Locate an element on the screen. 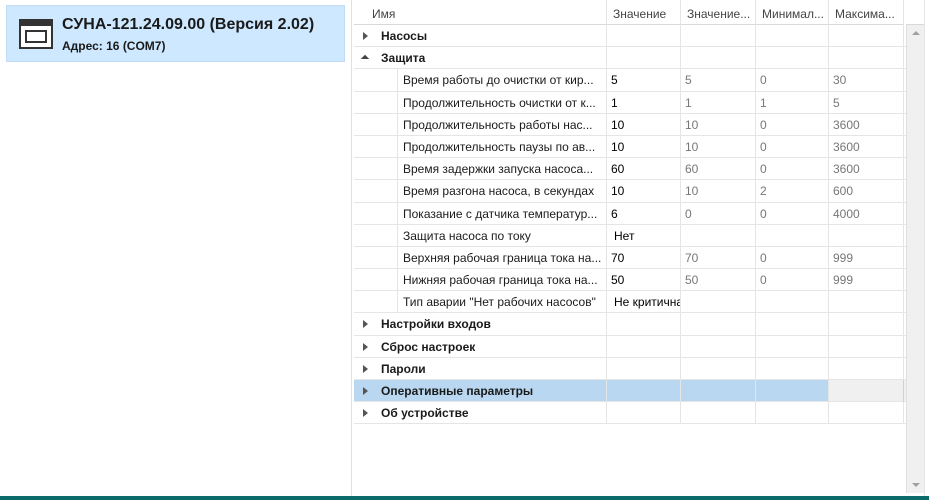 This screenshot has height=500, width=929. param-max: 5 is located at coordinates (866, 102).